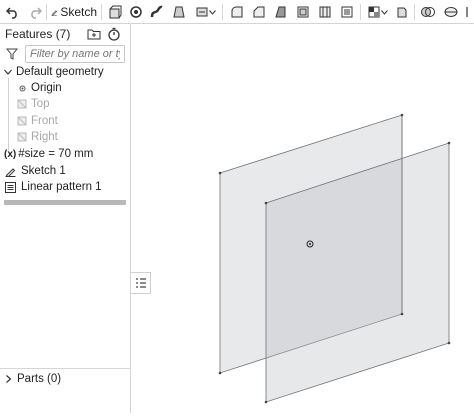 The image size is (474, 416). I want to click on boolean-icon, so click(428, 12).